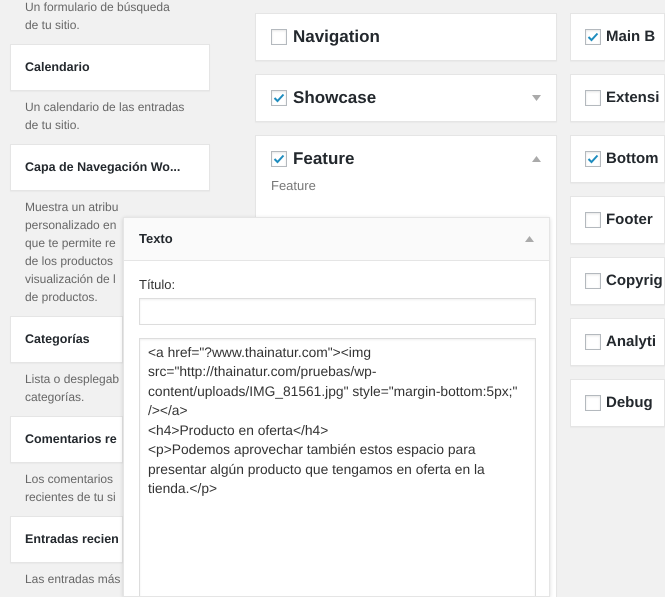  I want to click on sidebar-name: Analyti, so click(631, 342).